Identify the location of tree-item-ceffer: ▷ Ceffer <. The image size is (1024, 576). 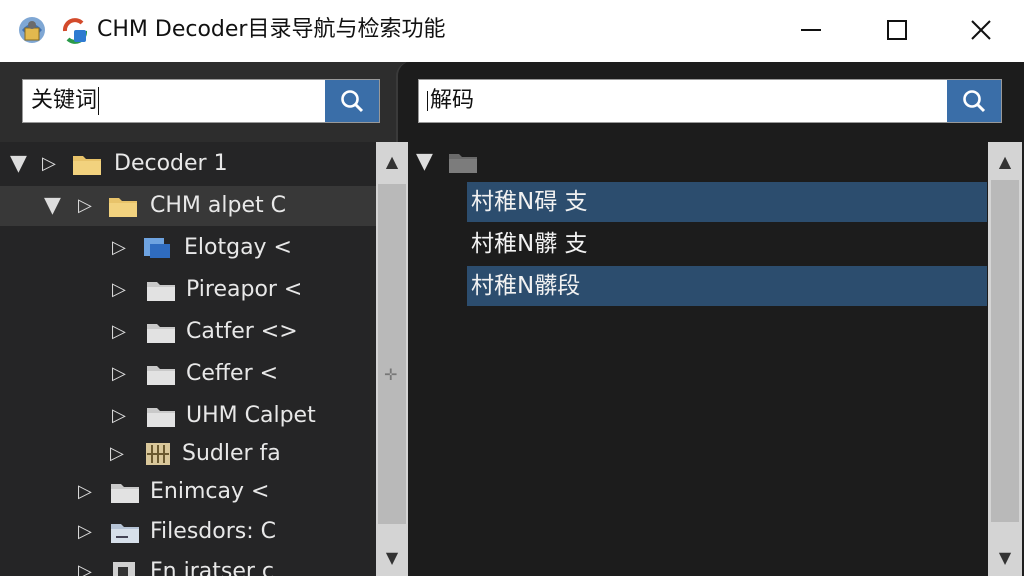
(188, 374).